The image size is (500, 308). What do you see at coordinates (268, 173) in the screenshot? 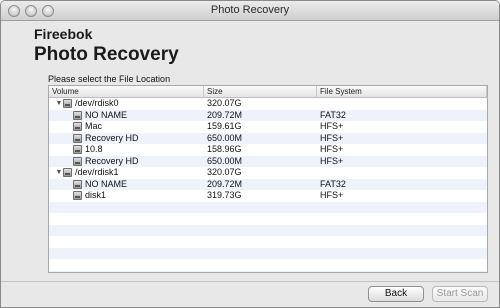
I see `table-row: ▼ /dev/rdisk1 320.07G` at bounding box center [268, 173].